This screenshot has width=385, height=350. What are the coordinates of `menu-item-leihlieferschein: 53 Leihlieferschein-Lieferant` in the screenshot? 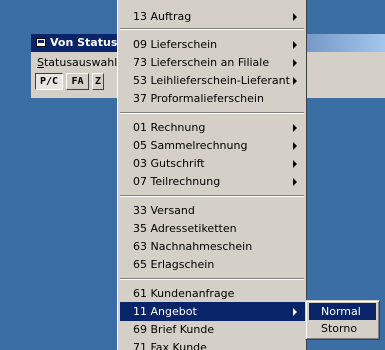 It's located at (212, 80).